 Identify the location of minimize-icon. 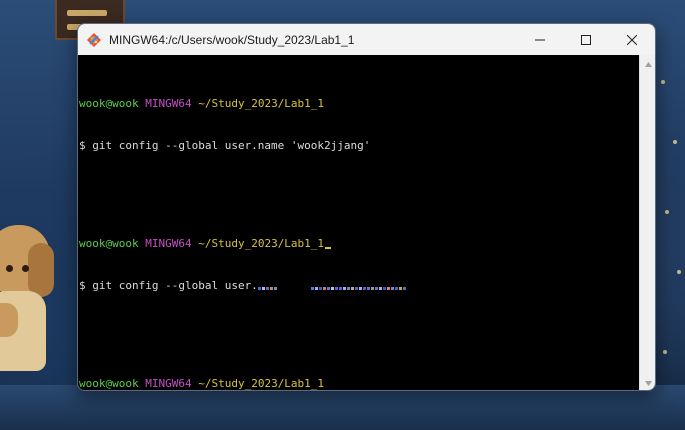
(540, 39).